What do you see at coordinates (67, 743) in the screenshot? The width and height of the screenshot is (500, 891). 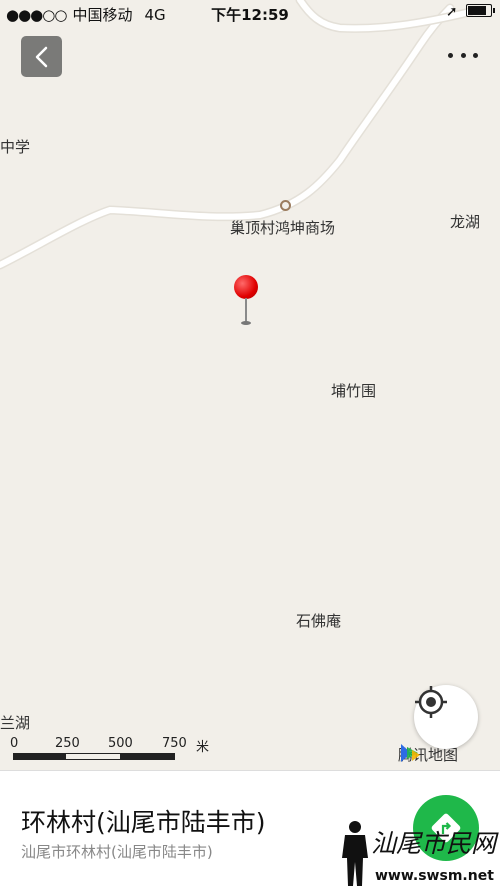 I see `scale-label-250: 250` at bounding box center [67, 743].